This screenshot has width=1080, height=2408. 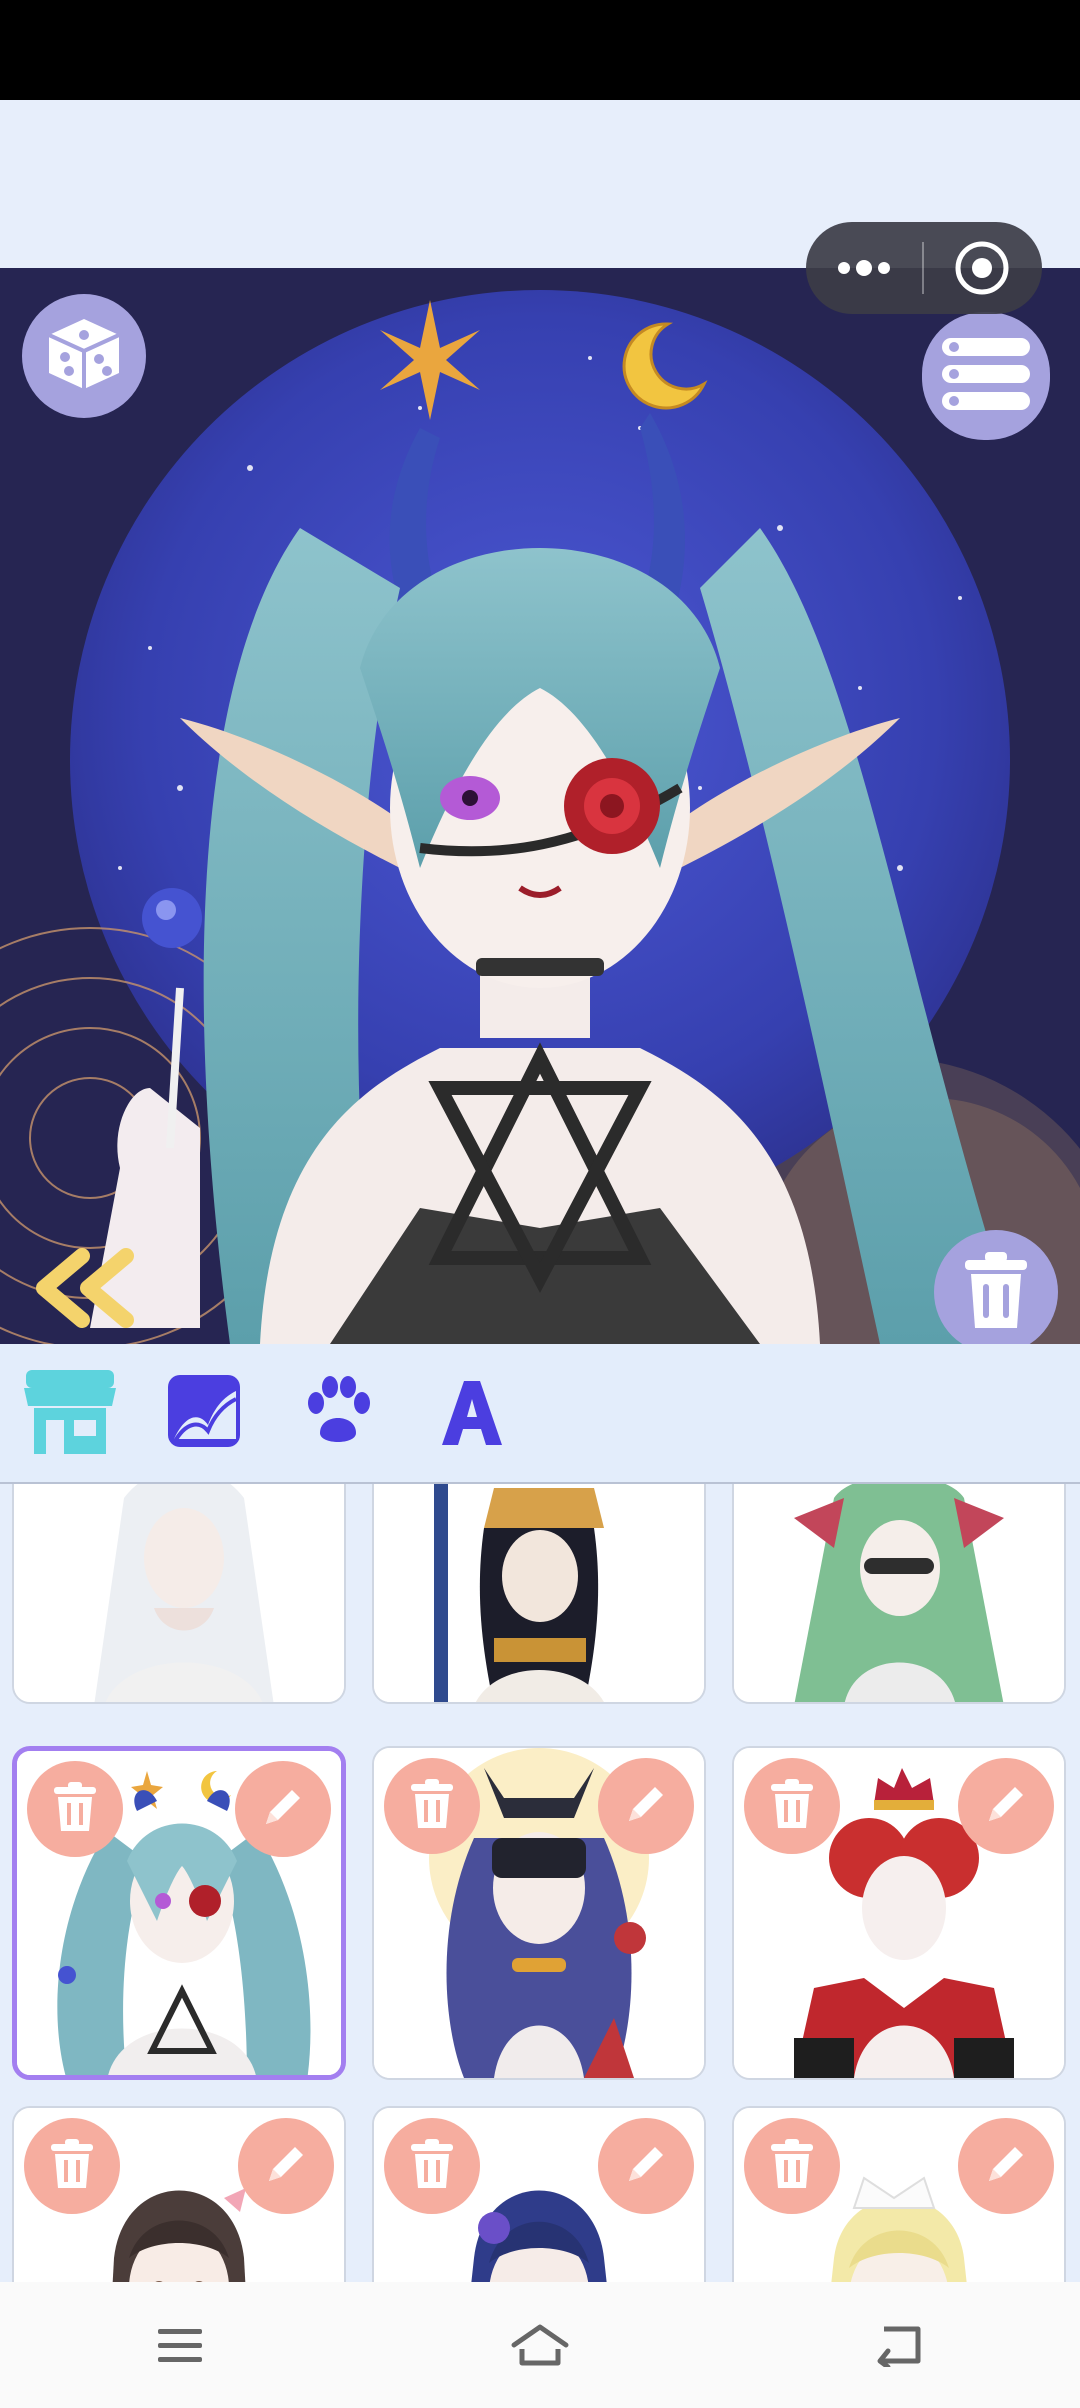 I want to click on list-menu-button, so click(x=986, y=376).